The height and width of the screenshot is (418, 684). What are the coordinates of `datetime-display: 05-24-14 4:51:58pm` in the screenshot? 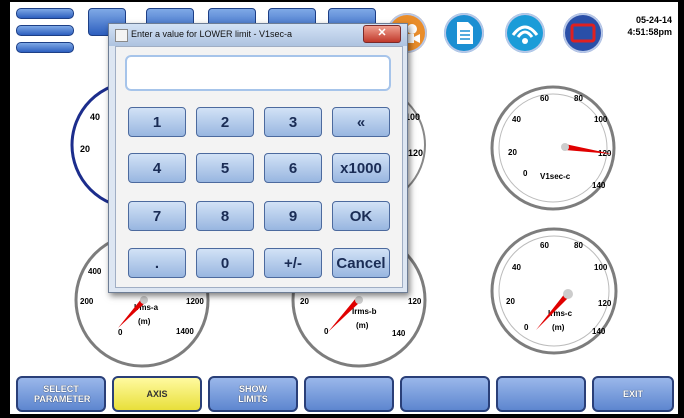 It's located at (649, 26).